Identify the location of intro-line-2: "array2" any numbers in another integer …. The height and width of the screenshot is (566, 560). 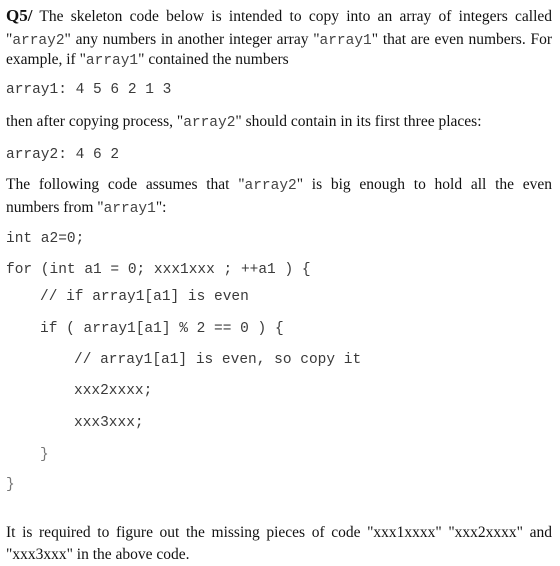
(279, 40).